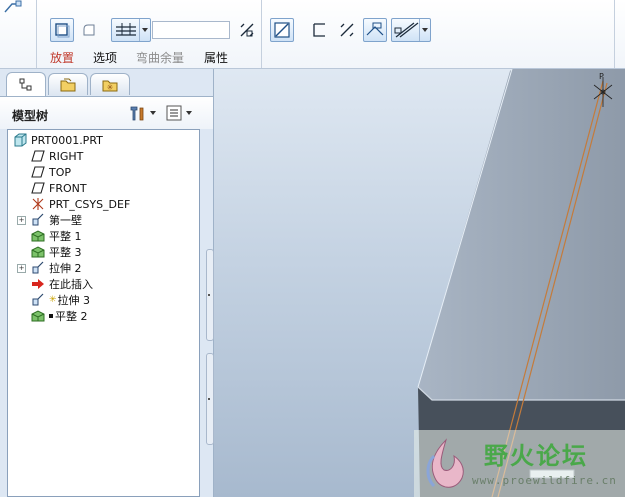 The height and width of the screenshot is (497, 625). What do you see at coordinates (261, 34) in the screenshot?
I see `toolbar-separator` at bounding box center [261, 34].